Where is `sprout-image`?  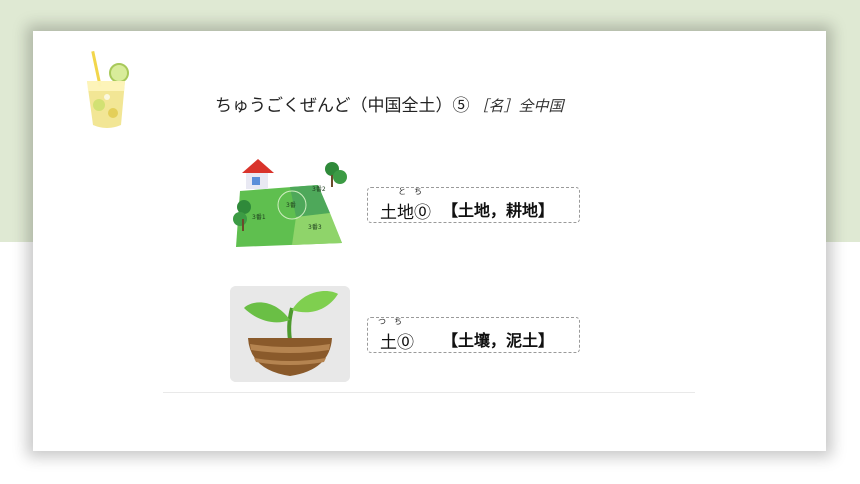 sprout-image is located at coordinates (290, 334).